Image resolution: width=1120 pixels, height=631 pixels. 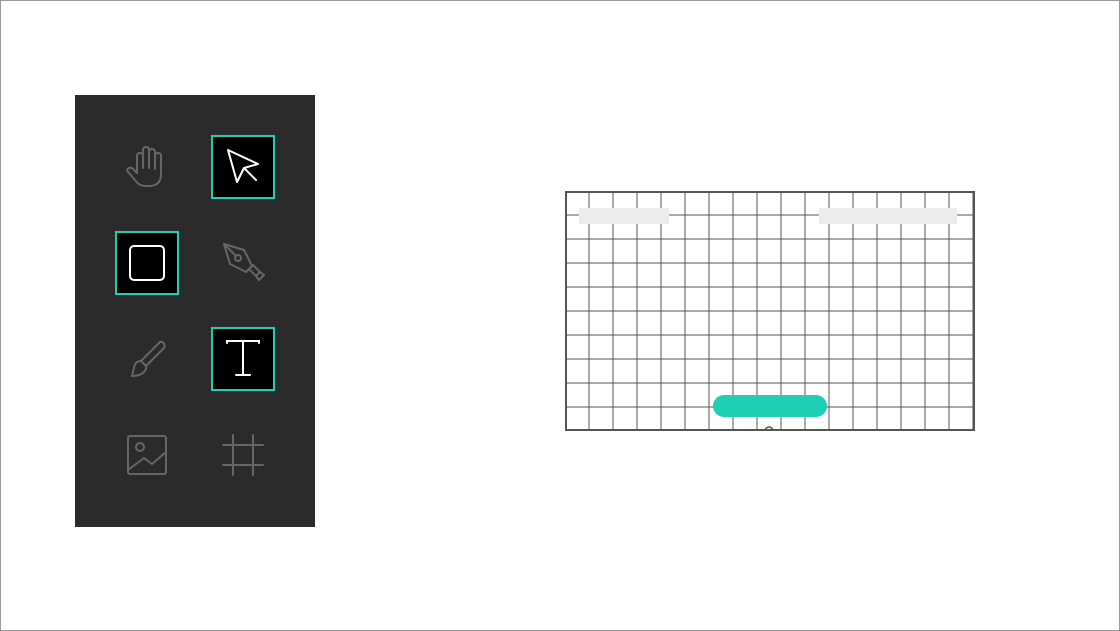 What do you see at coordinates (769, 428) in the screenshot?
I see `resize-handle-icon` at bounding box center [769, 428].